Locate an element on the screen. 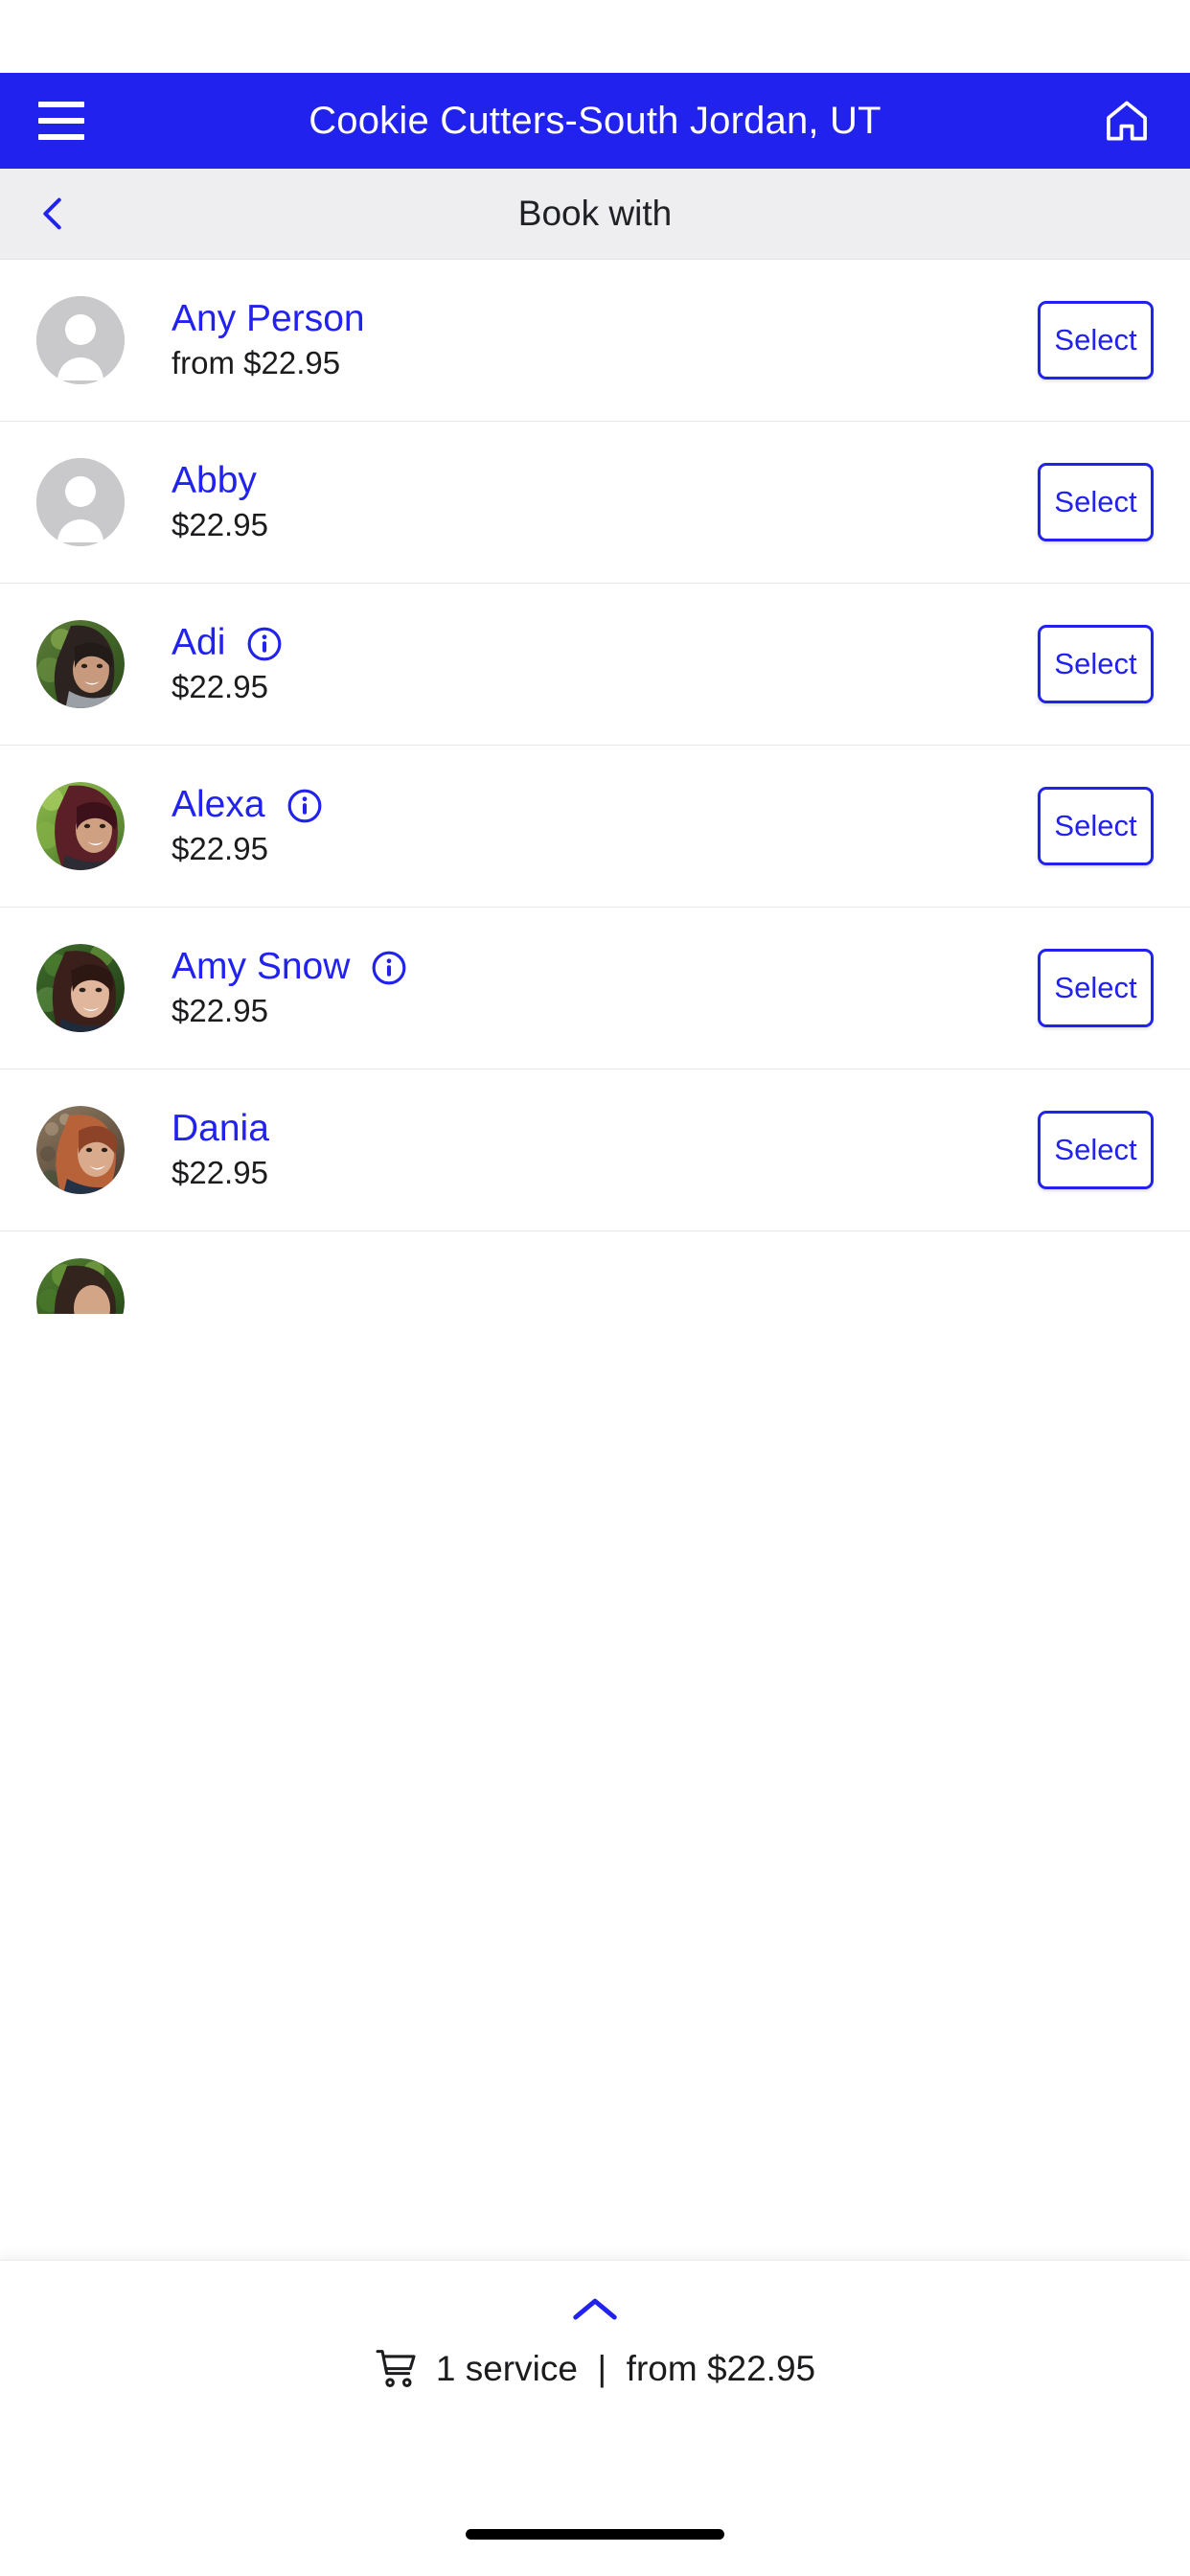 The image size is (1190, 2576). list-item: Any Person from $22.95 Select is located at coordinates (595, 341).